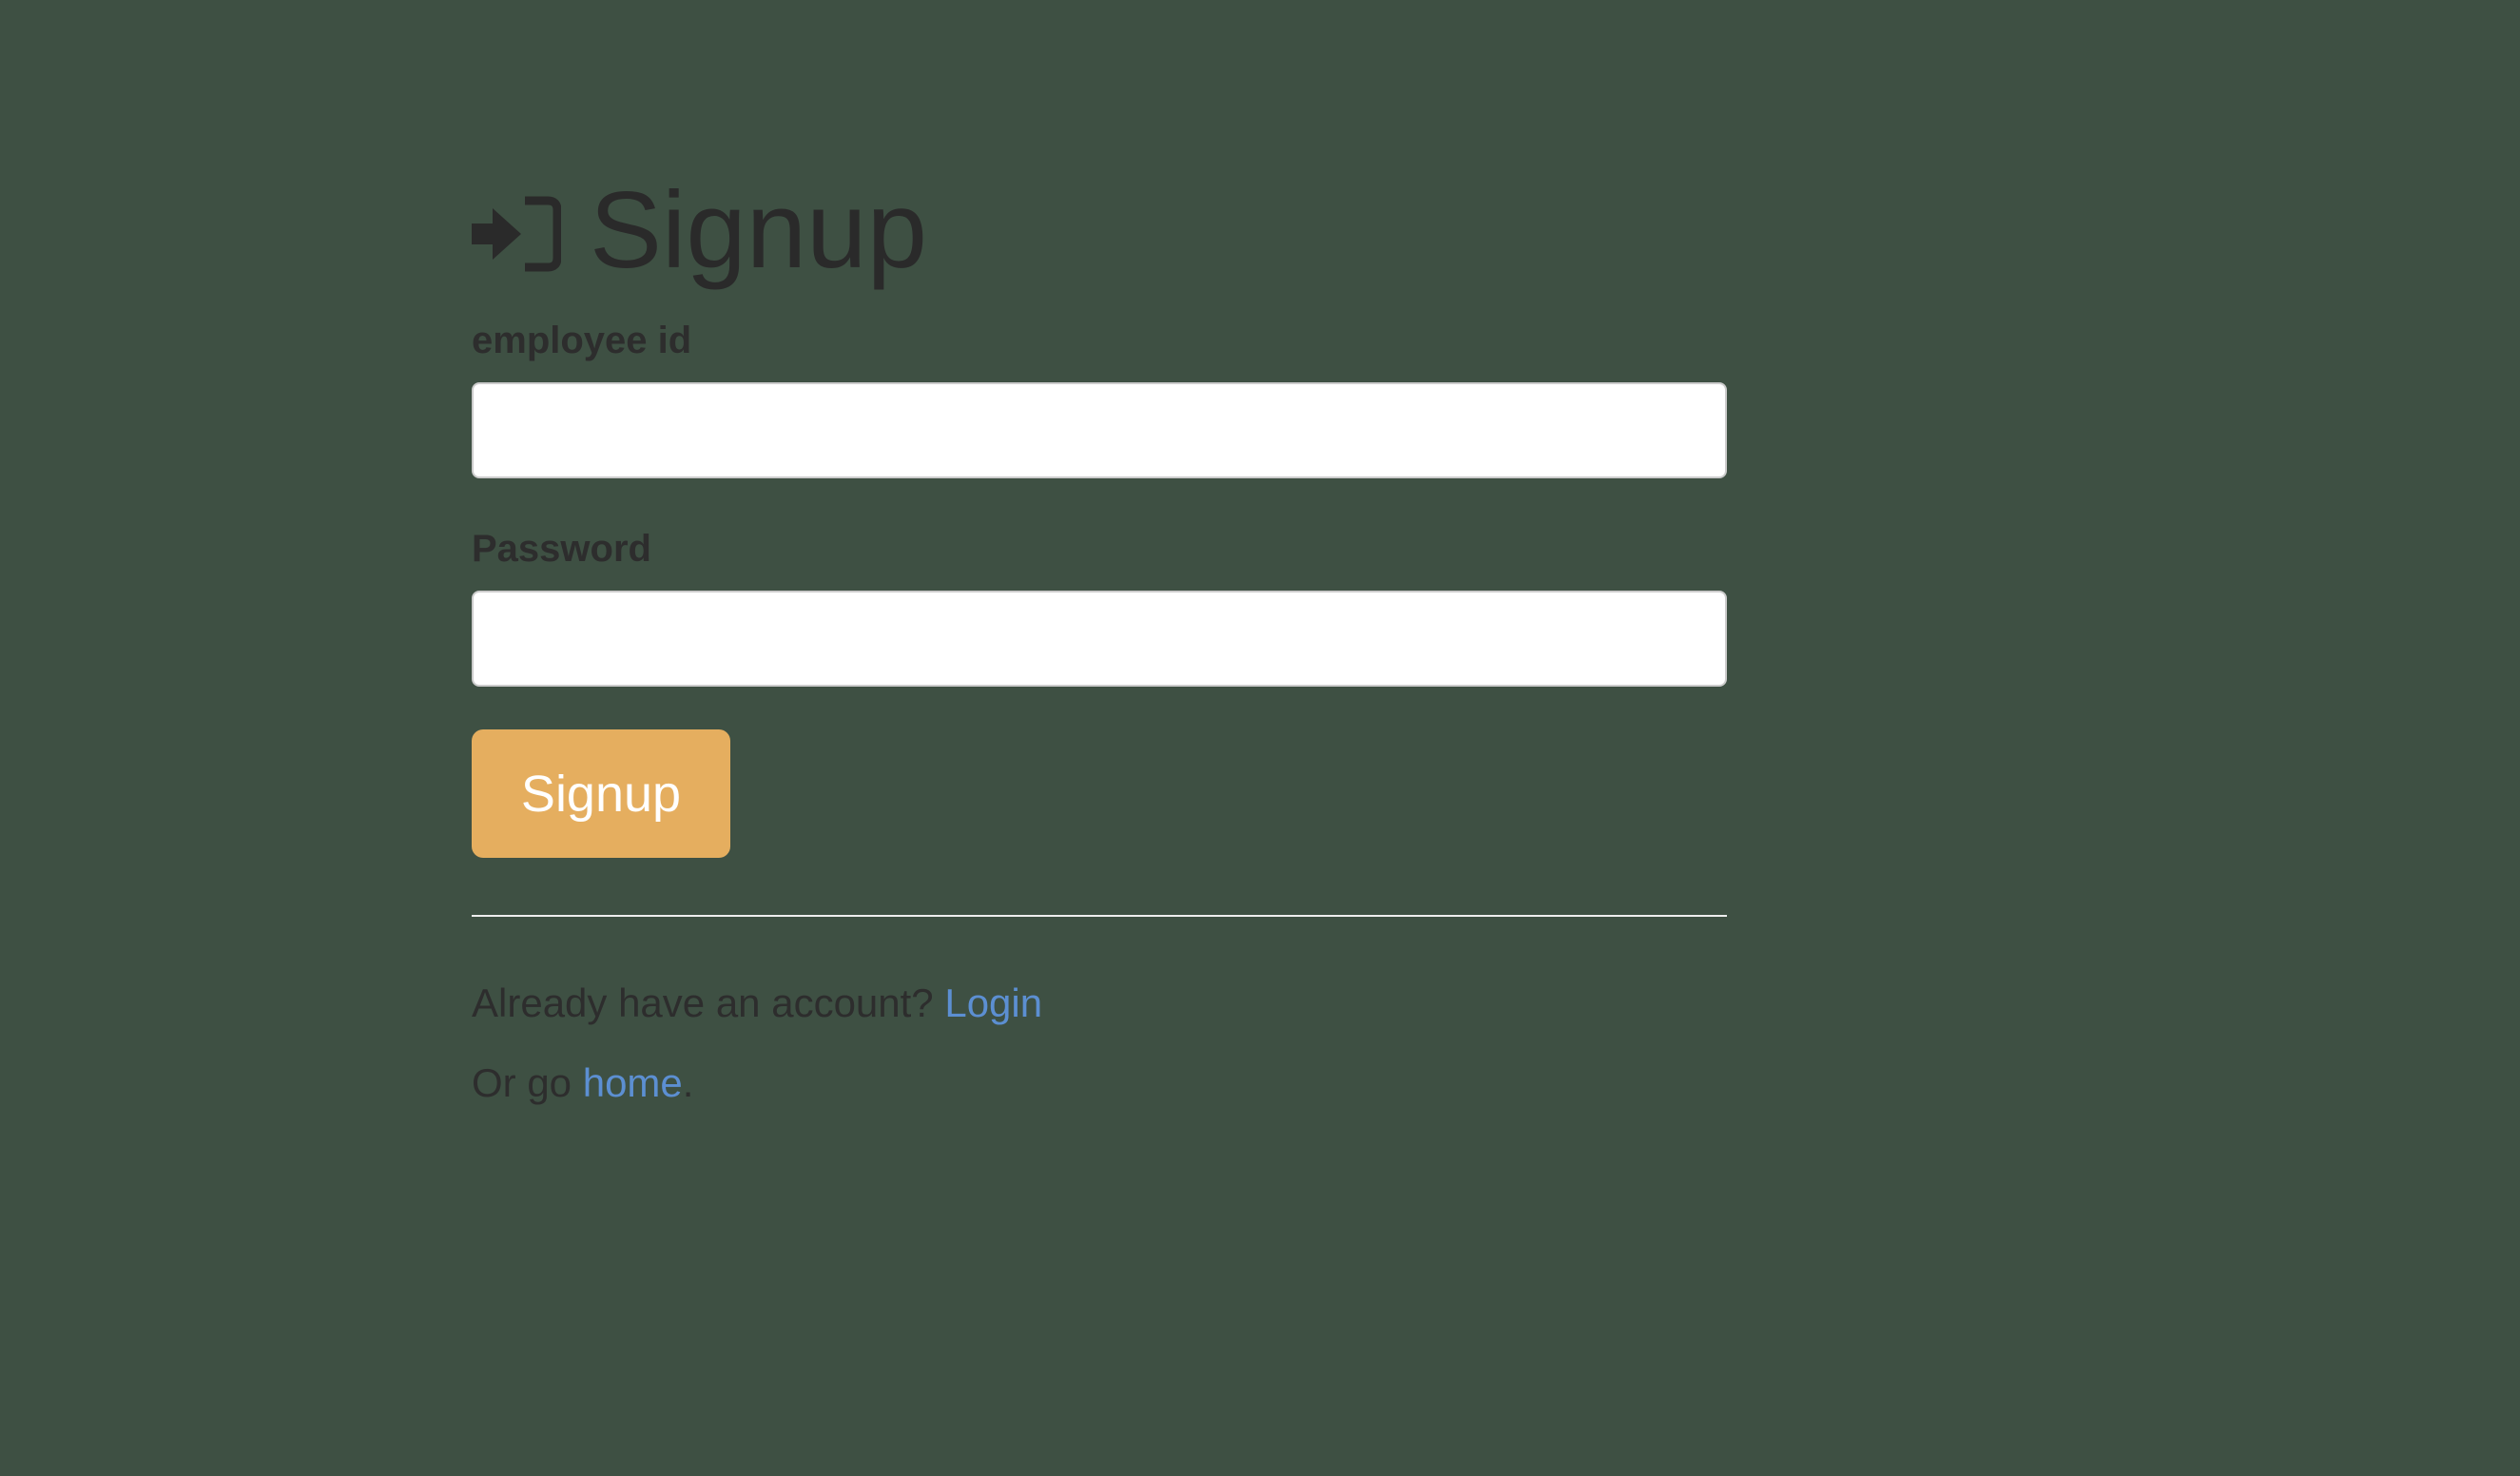 The width and height of the screenshot is (2520, 1476). What do you see at coordinates (522, 1082) in the screenshot?
I see `home-prompt-text: Or go` at bounding box center [522, 1082].